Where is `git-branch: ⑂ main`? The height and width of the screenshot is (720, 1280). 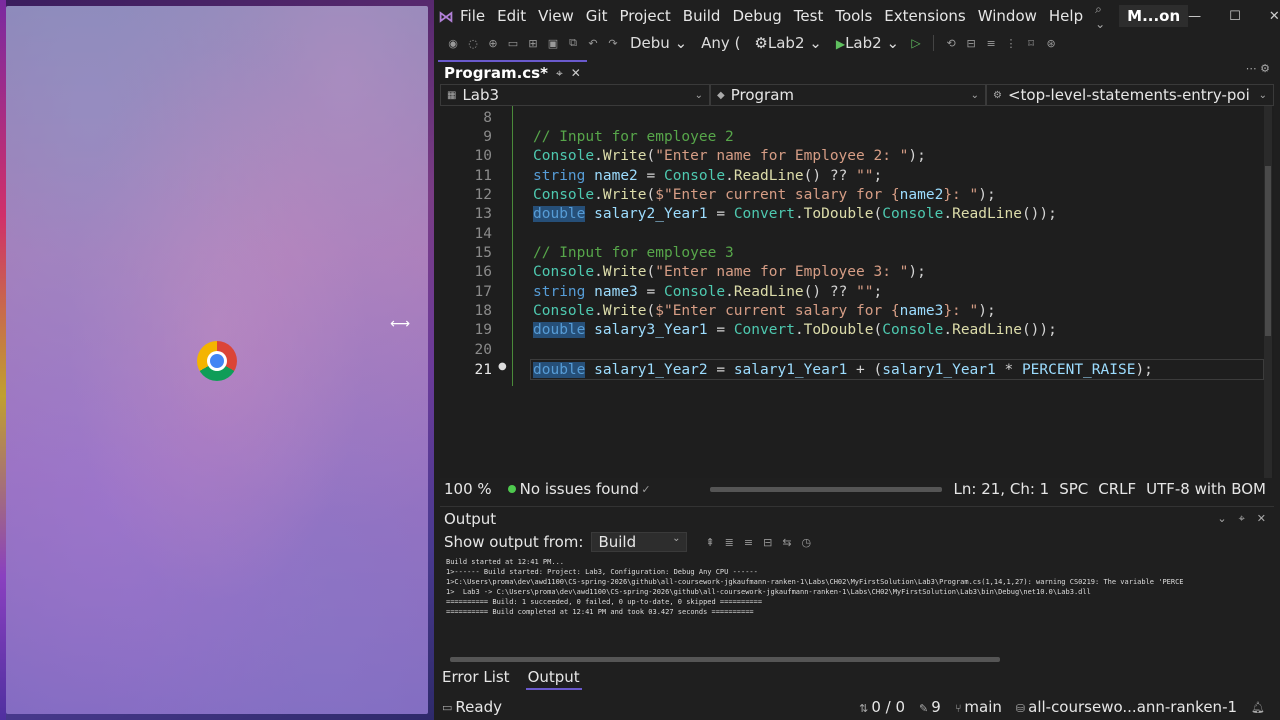
git-branch: ⑂ main is located at coordinates (978, 707).